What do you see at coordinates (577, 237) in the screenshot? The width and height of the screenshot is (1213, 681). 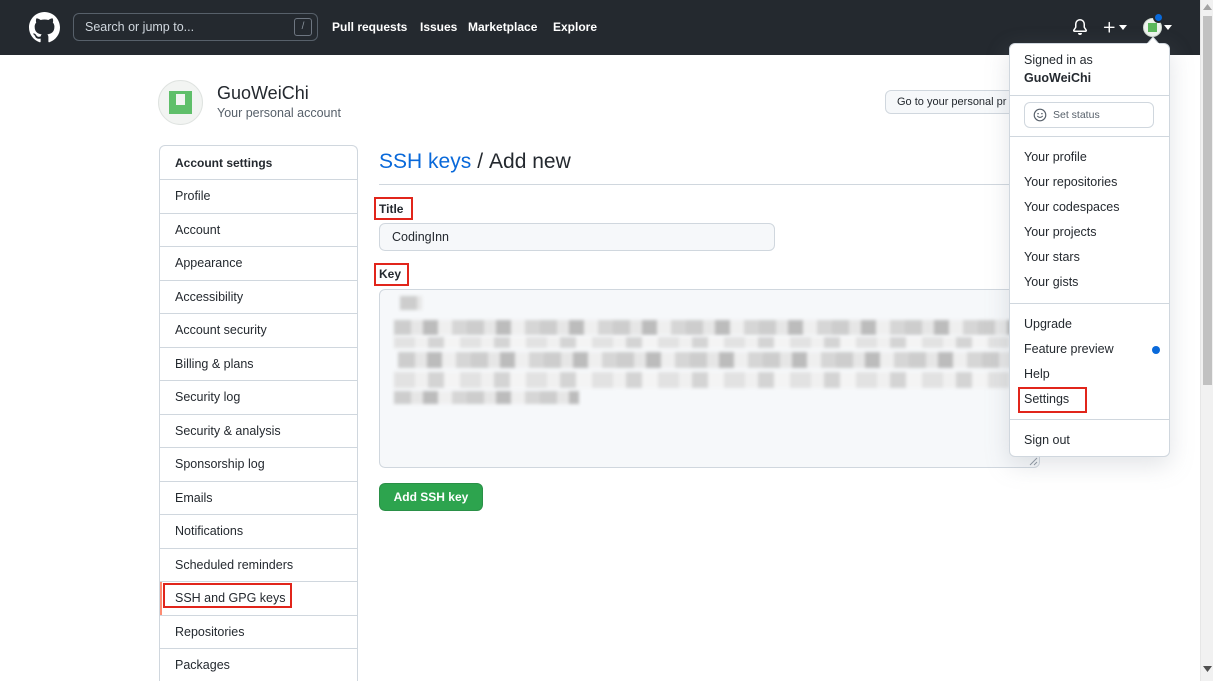 I see `title-input` at bounding box center [577, 237].